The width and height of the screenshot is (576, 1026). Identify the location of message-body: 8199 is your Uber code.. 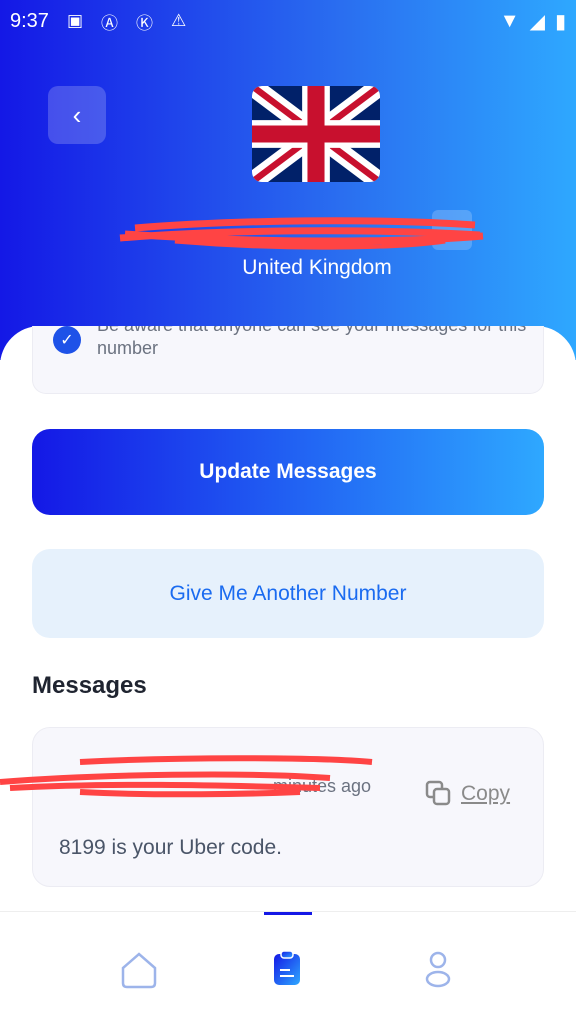
(170, 847).